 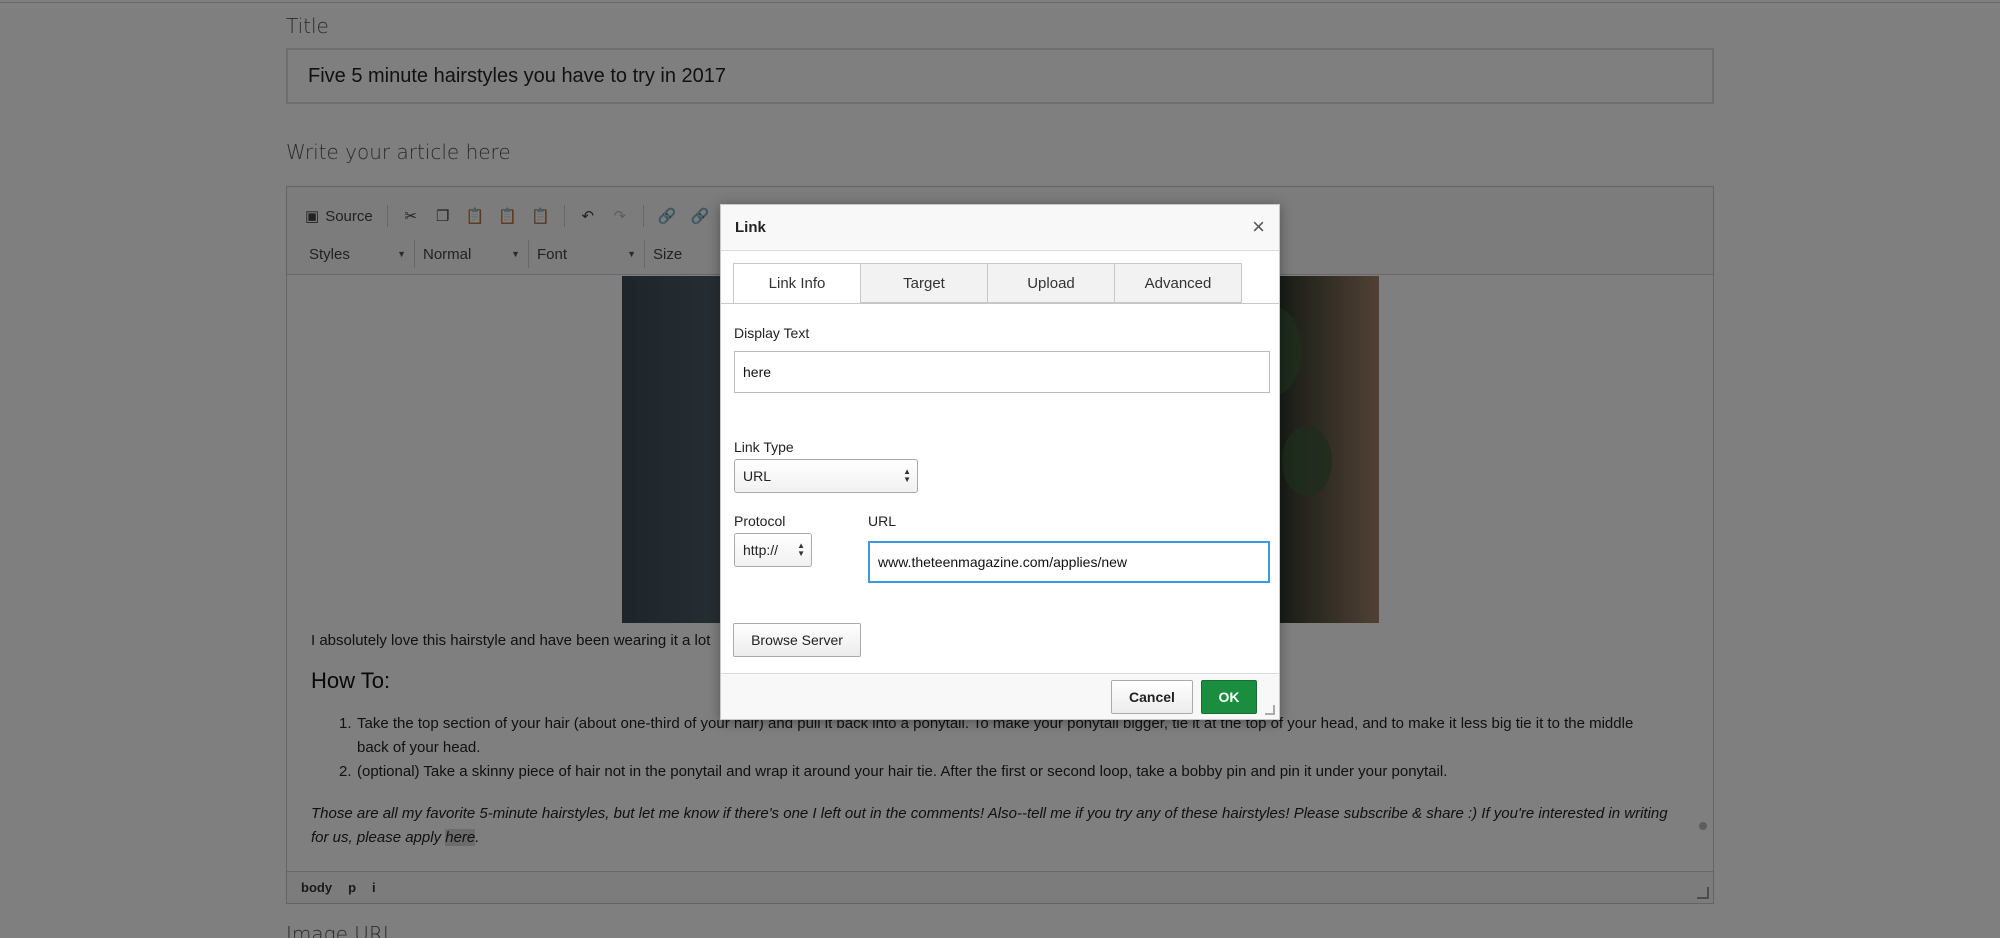 I want to click on display-text-input: here, so click(x=1002, y=372).